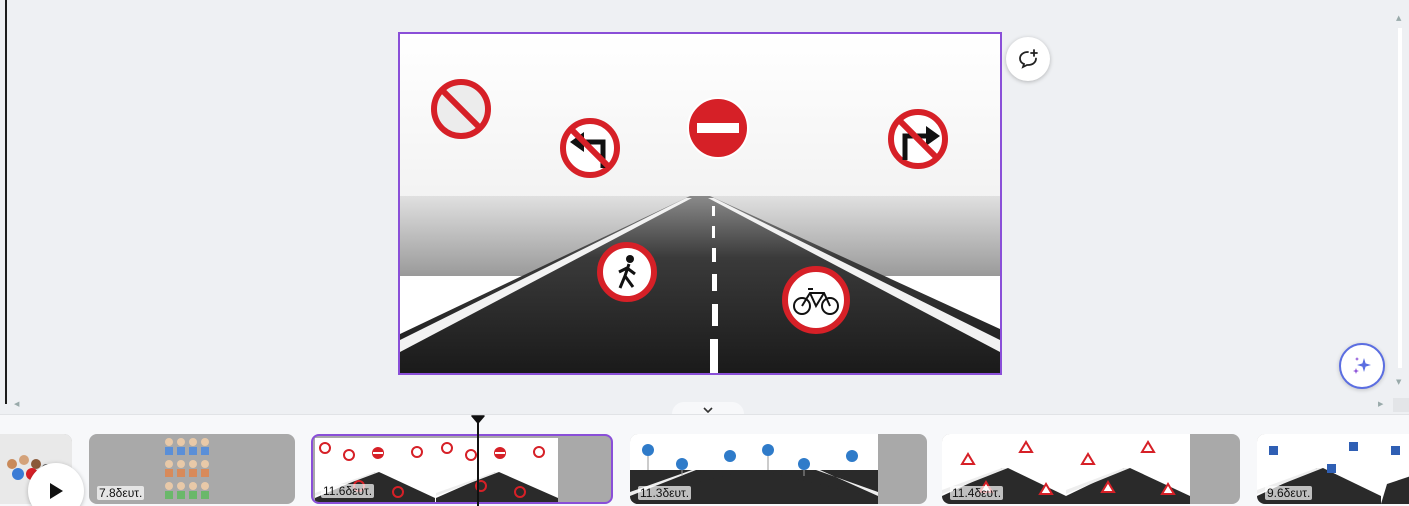 This screenshot has width=1409, height=506. What do you see at coordinates (918, 139) in the screenshot?
I see `no-right-turn-sign` at bounding box center [918, 139].